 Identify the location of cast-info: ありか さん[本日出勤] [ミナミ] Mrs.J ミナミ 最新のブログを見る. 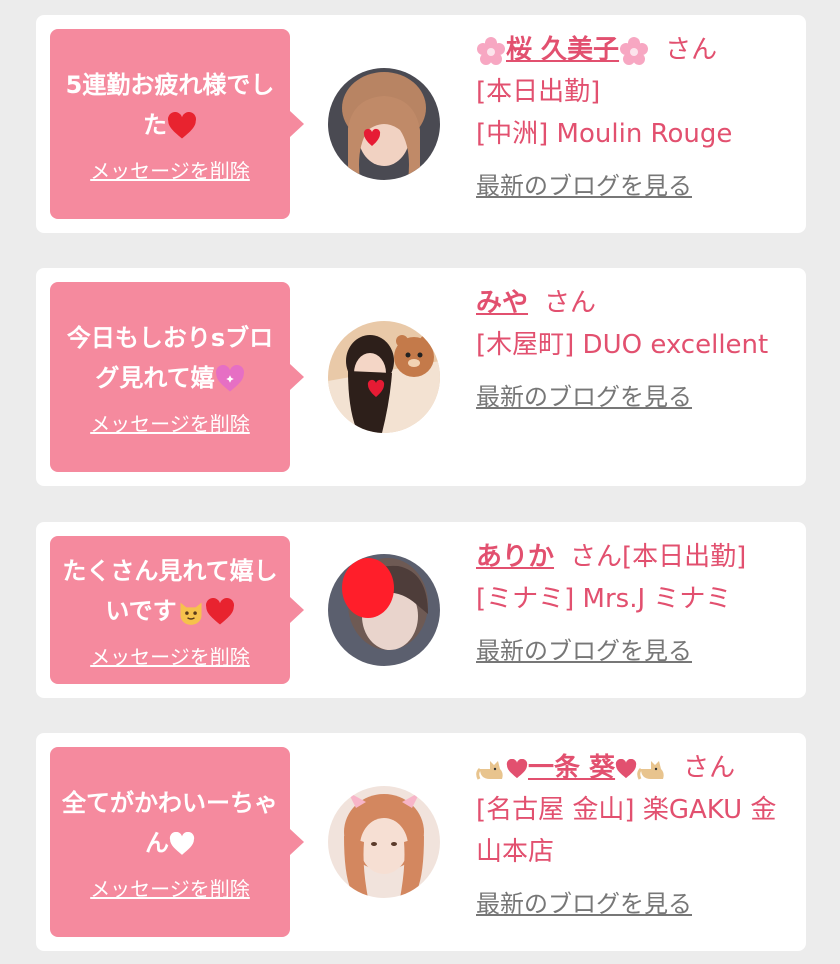
(634, 604).